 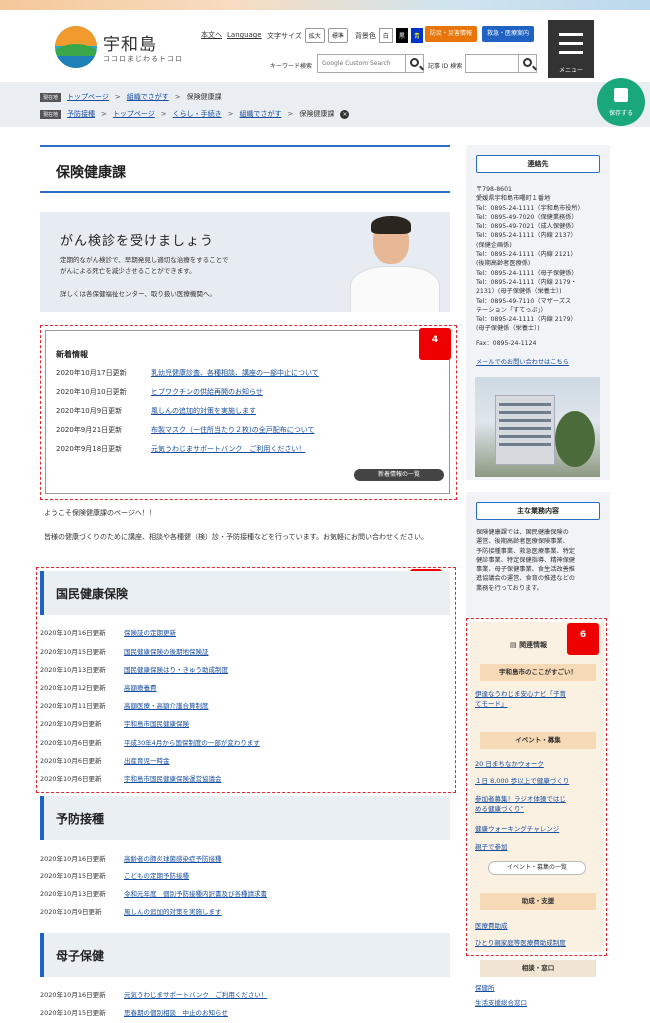 I want to click on related-link: 20 日まちなかウォーク, so click(x=539, y=764).